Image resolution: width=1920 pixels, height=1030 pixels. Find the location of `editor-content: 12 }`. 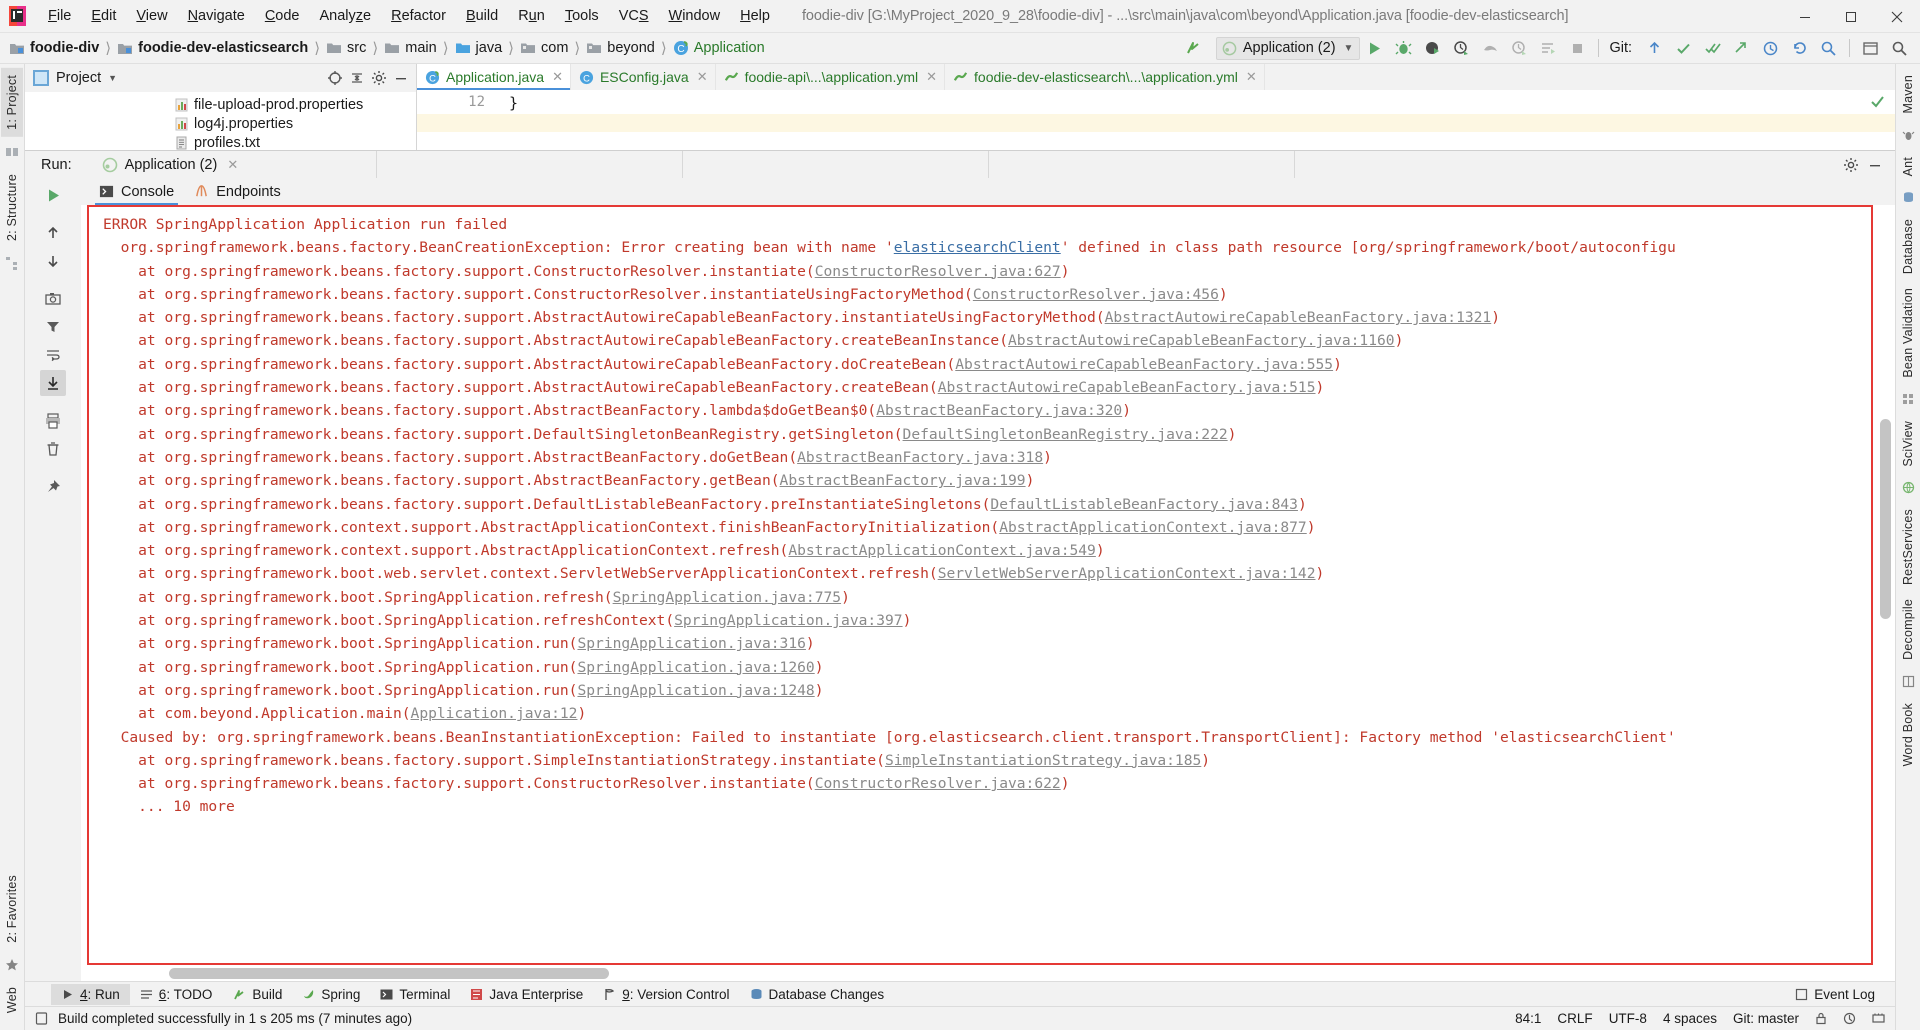

editor-content: 12 } is located at coordinates (1156, 120).